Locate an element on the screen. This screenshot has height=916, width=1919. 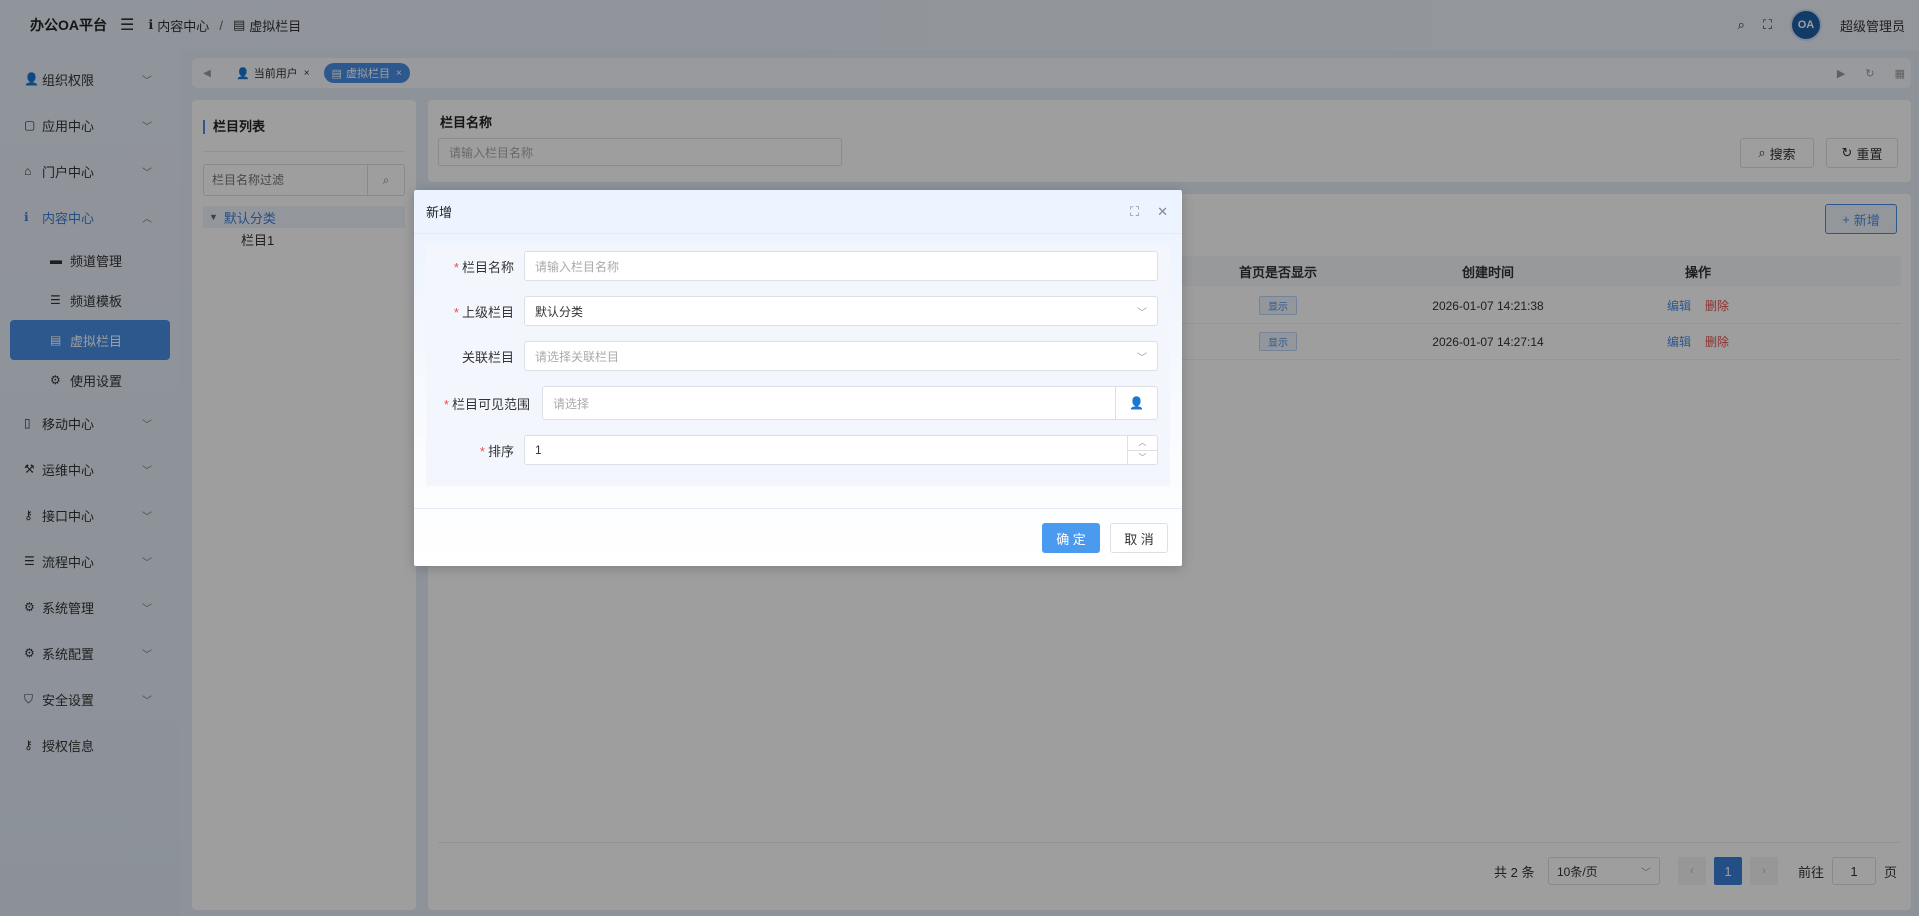
confirm-button: 确 定 is located at coordinates (1071, 538).